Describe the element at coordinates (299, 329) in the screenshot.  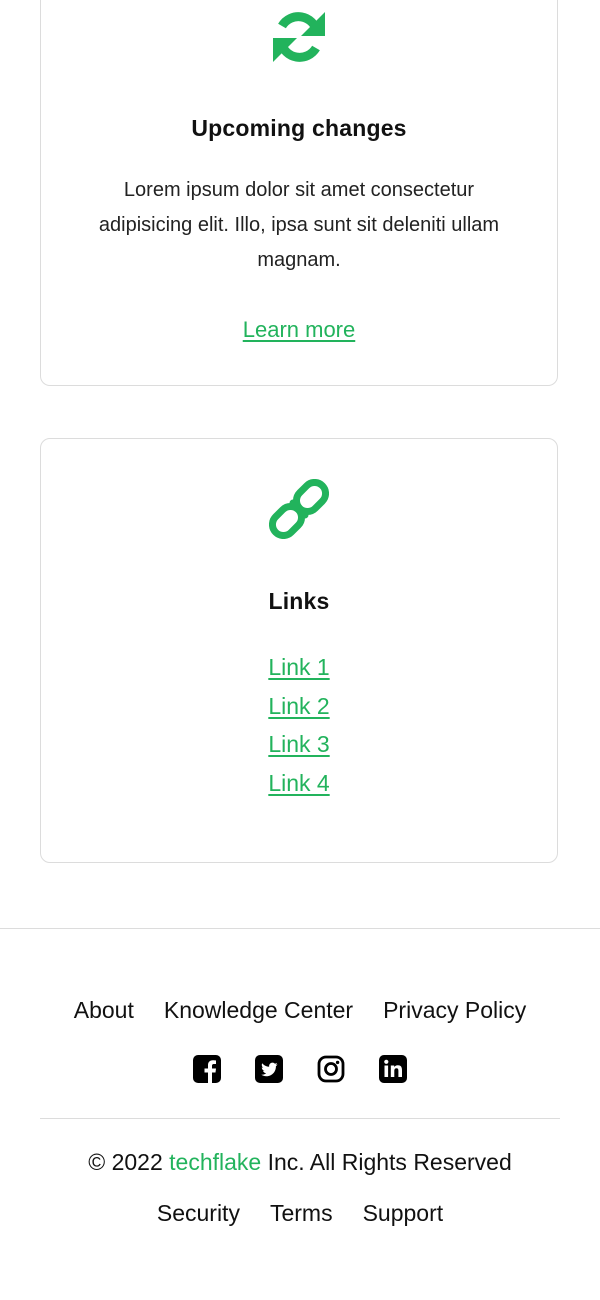
I see `learn-more-link: Learn more` at that location.